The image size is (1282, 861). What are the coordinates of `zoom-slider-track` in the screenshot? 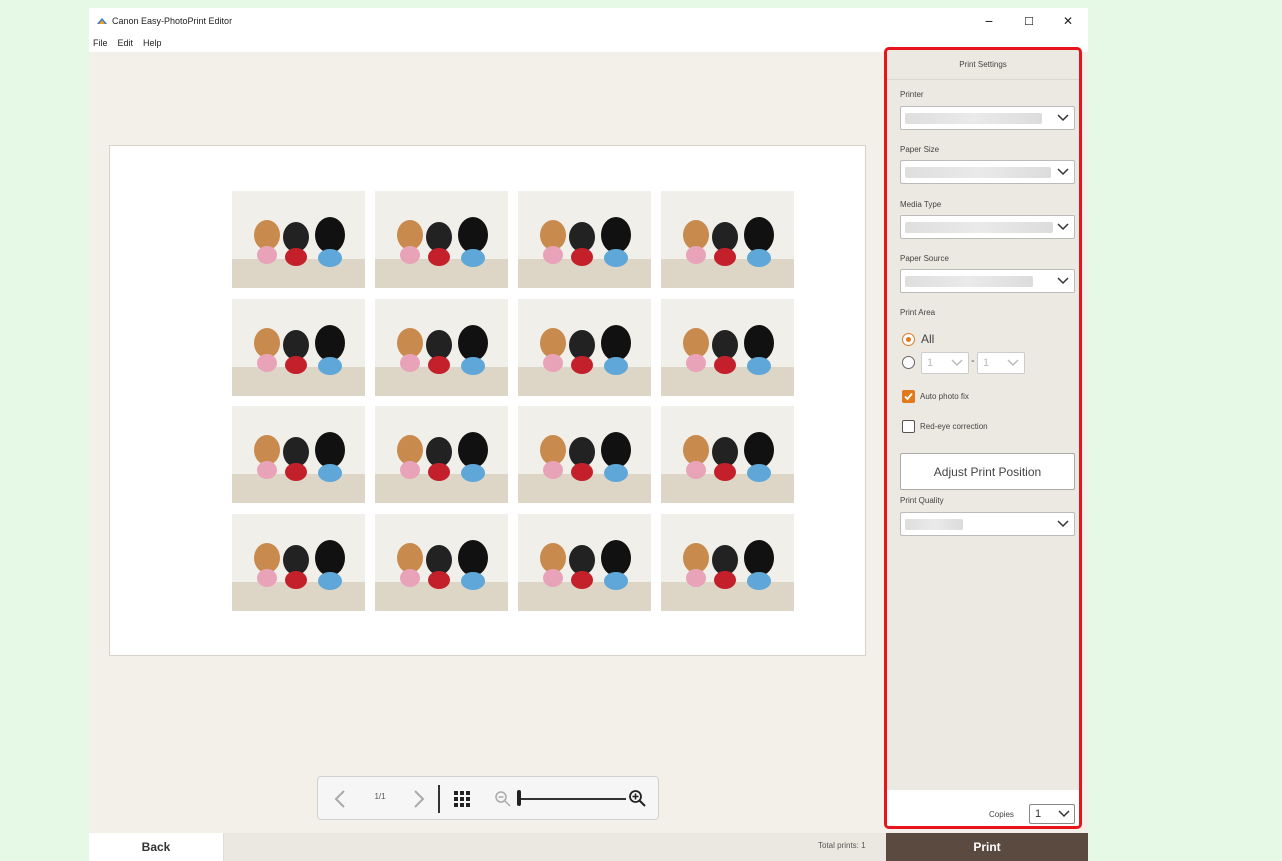 It's located at (573, 799).